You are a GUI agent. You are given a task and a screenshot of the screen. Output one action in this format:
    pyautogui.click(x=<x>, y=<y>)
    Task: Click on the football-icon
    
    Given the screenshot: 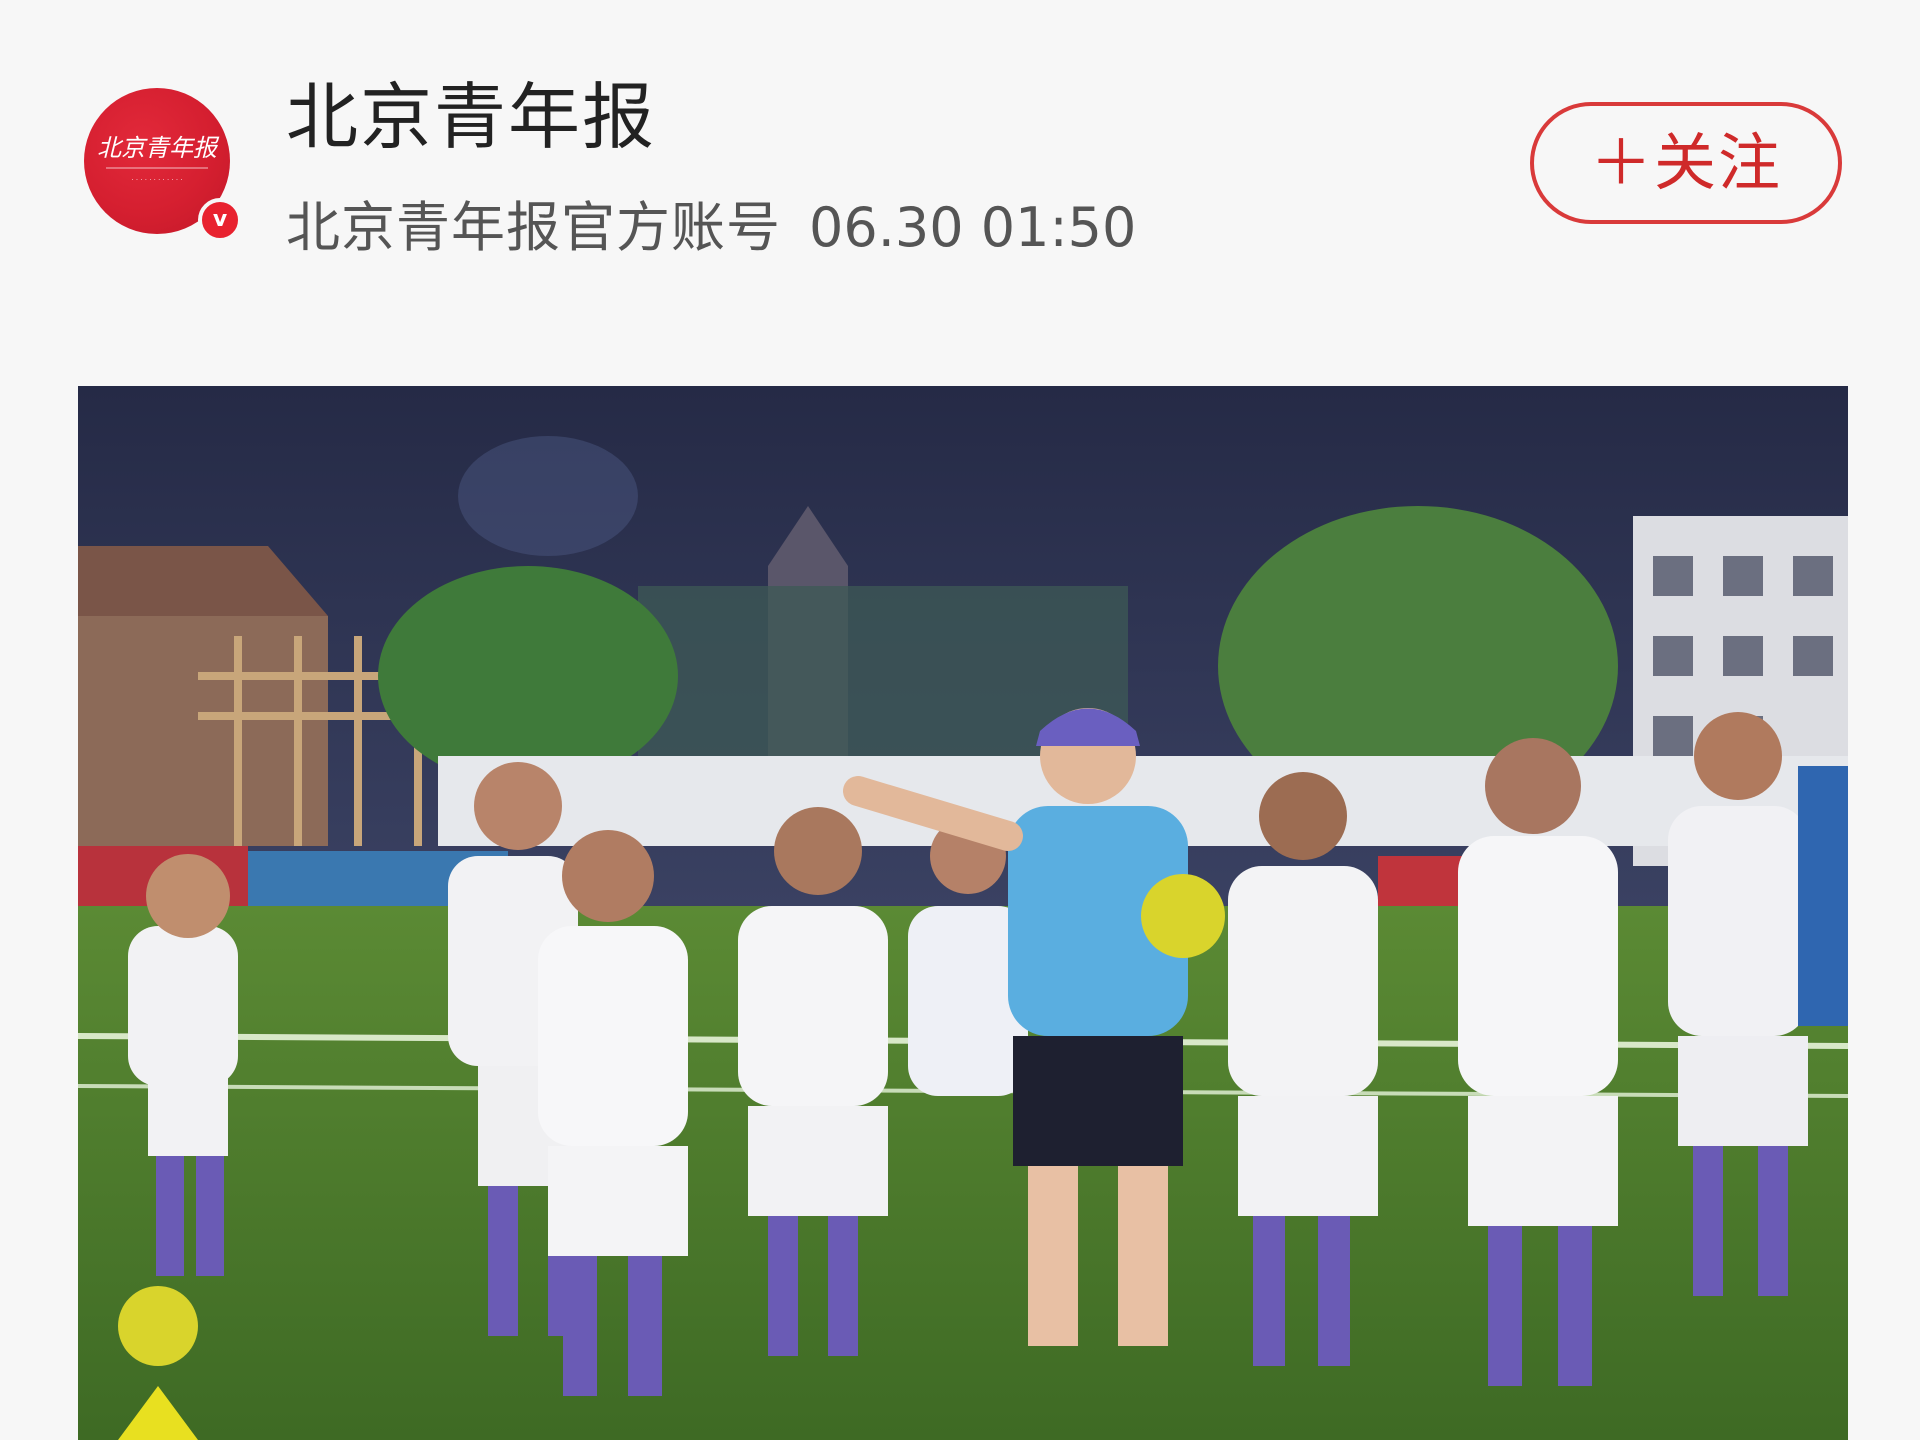 What is the action you would take?
    pyautogui.click(x=158, y=1326)
    